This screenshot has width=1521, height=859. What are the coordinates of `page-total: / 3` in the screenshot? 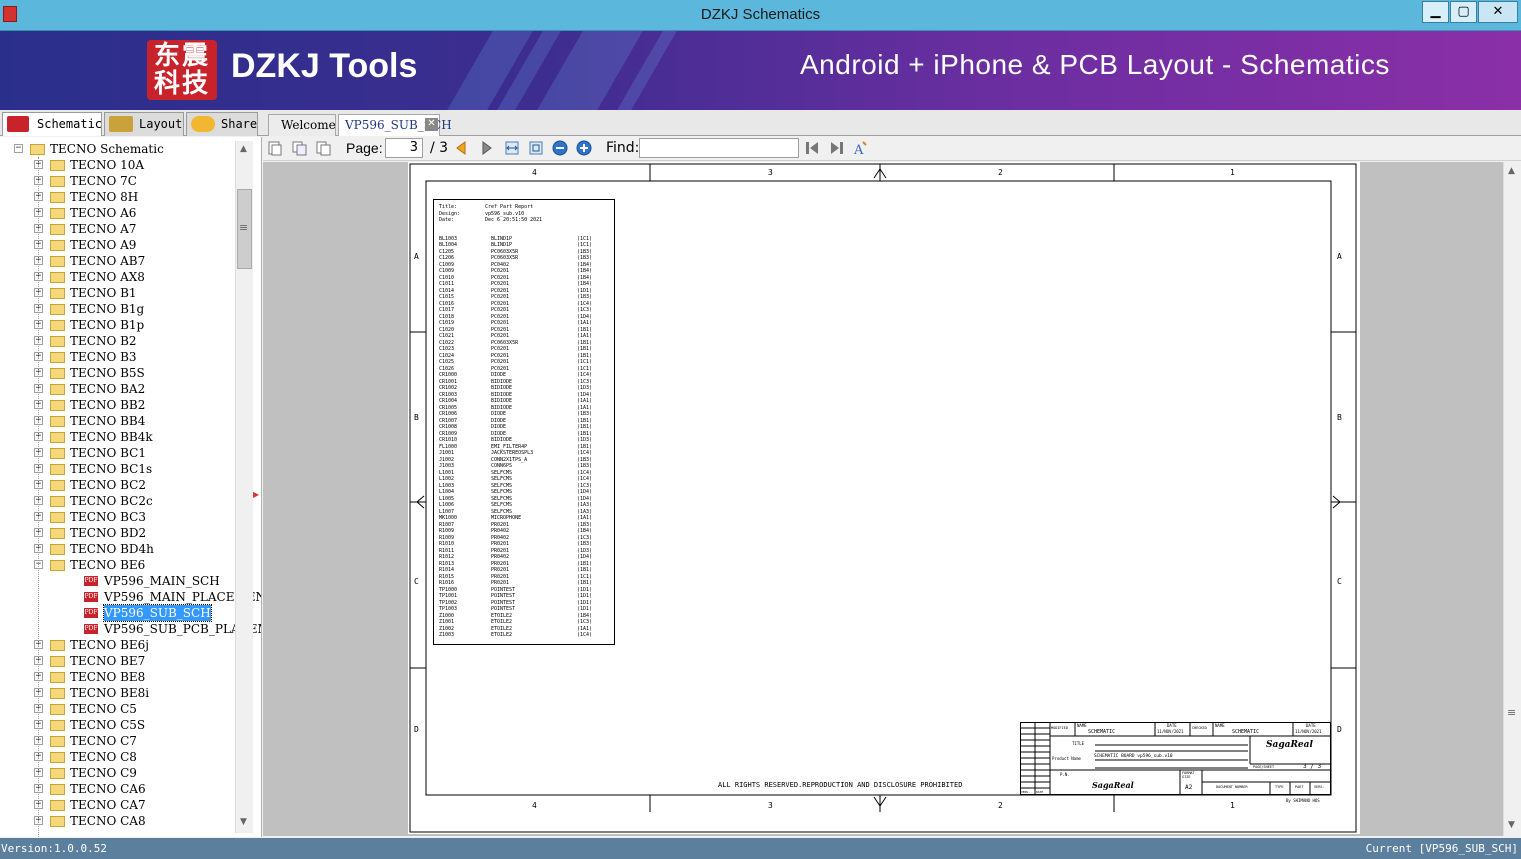 It's located at (439, 148).